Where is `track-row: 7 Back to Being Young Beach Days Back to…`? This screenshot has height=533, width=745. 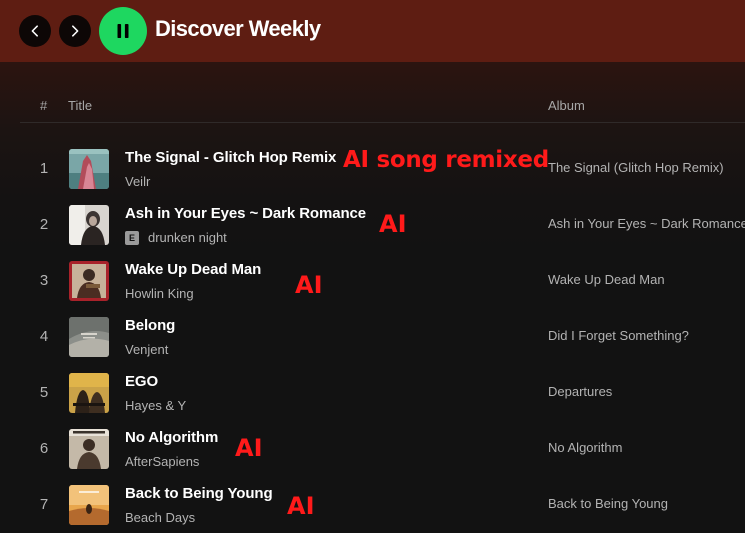
track-row: 7 Back to Being Young Beach Days Back to… is located at coordinates (372, 503).